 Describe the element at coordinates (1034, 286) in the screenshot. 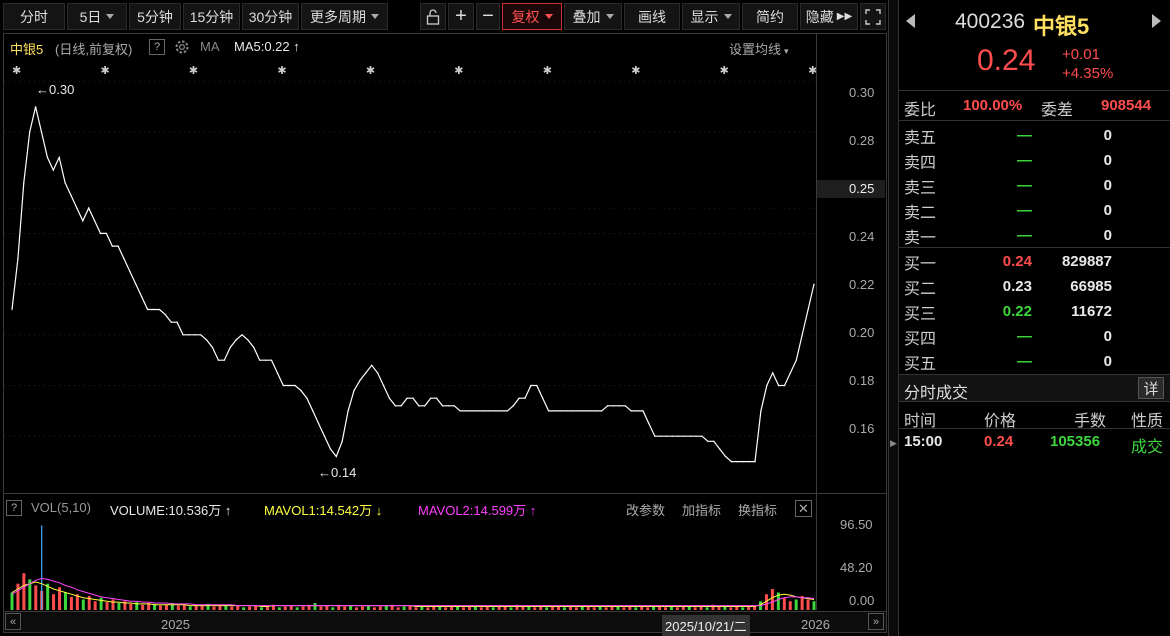

I see `bid-row: 买二 0.23 66985` at that location.